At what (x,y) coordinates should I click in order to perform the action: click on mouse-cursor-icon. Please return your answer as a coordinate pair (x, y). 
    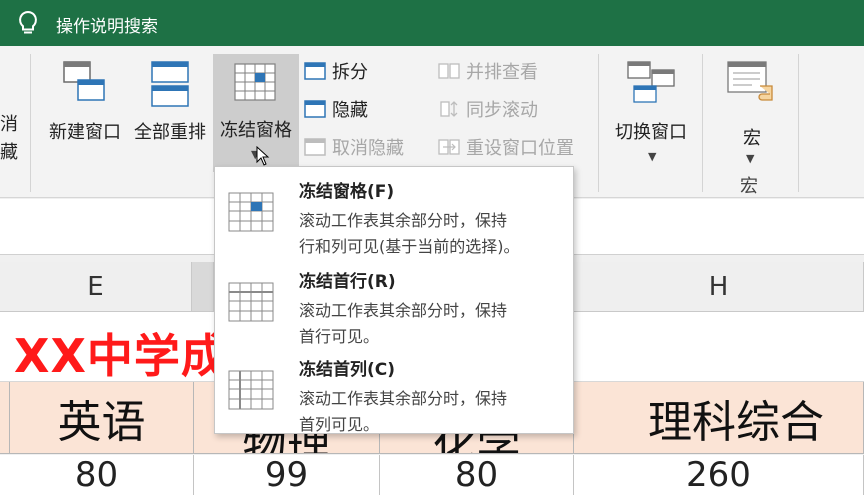
    Looking at the image, I should click on (263, 156).